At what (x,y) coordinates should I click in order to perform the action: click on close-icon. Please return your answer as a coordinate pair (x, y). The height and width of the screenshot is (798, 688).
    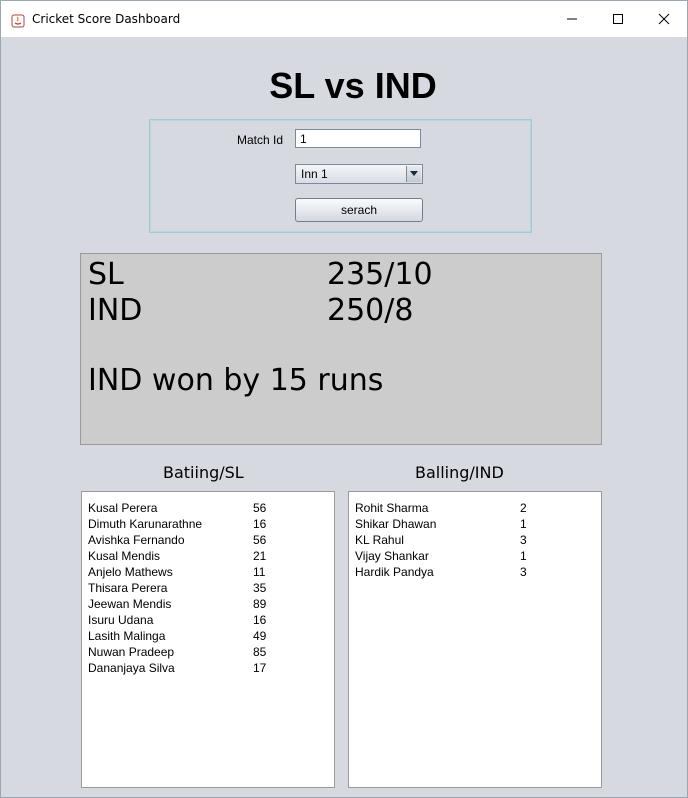
    Looking at the image, I should click on (664, 19).